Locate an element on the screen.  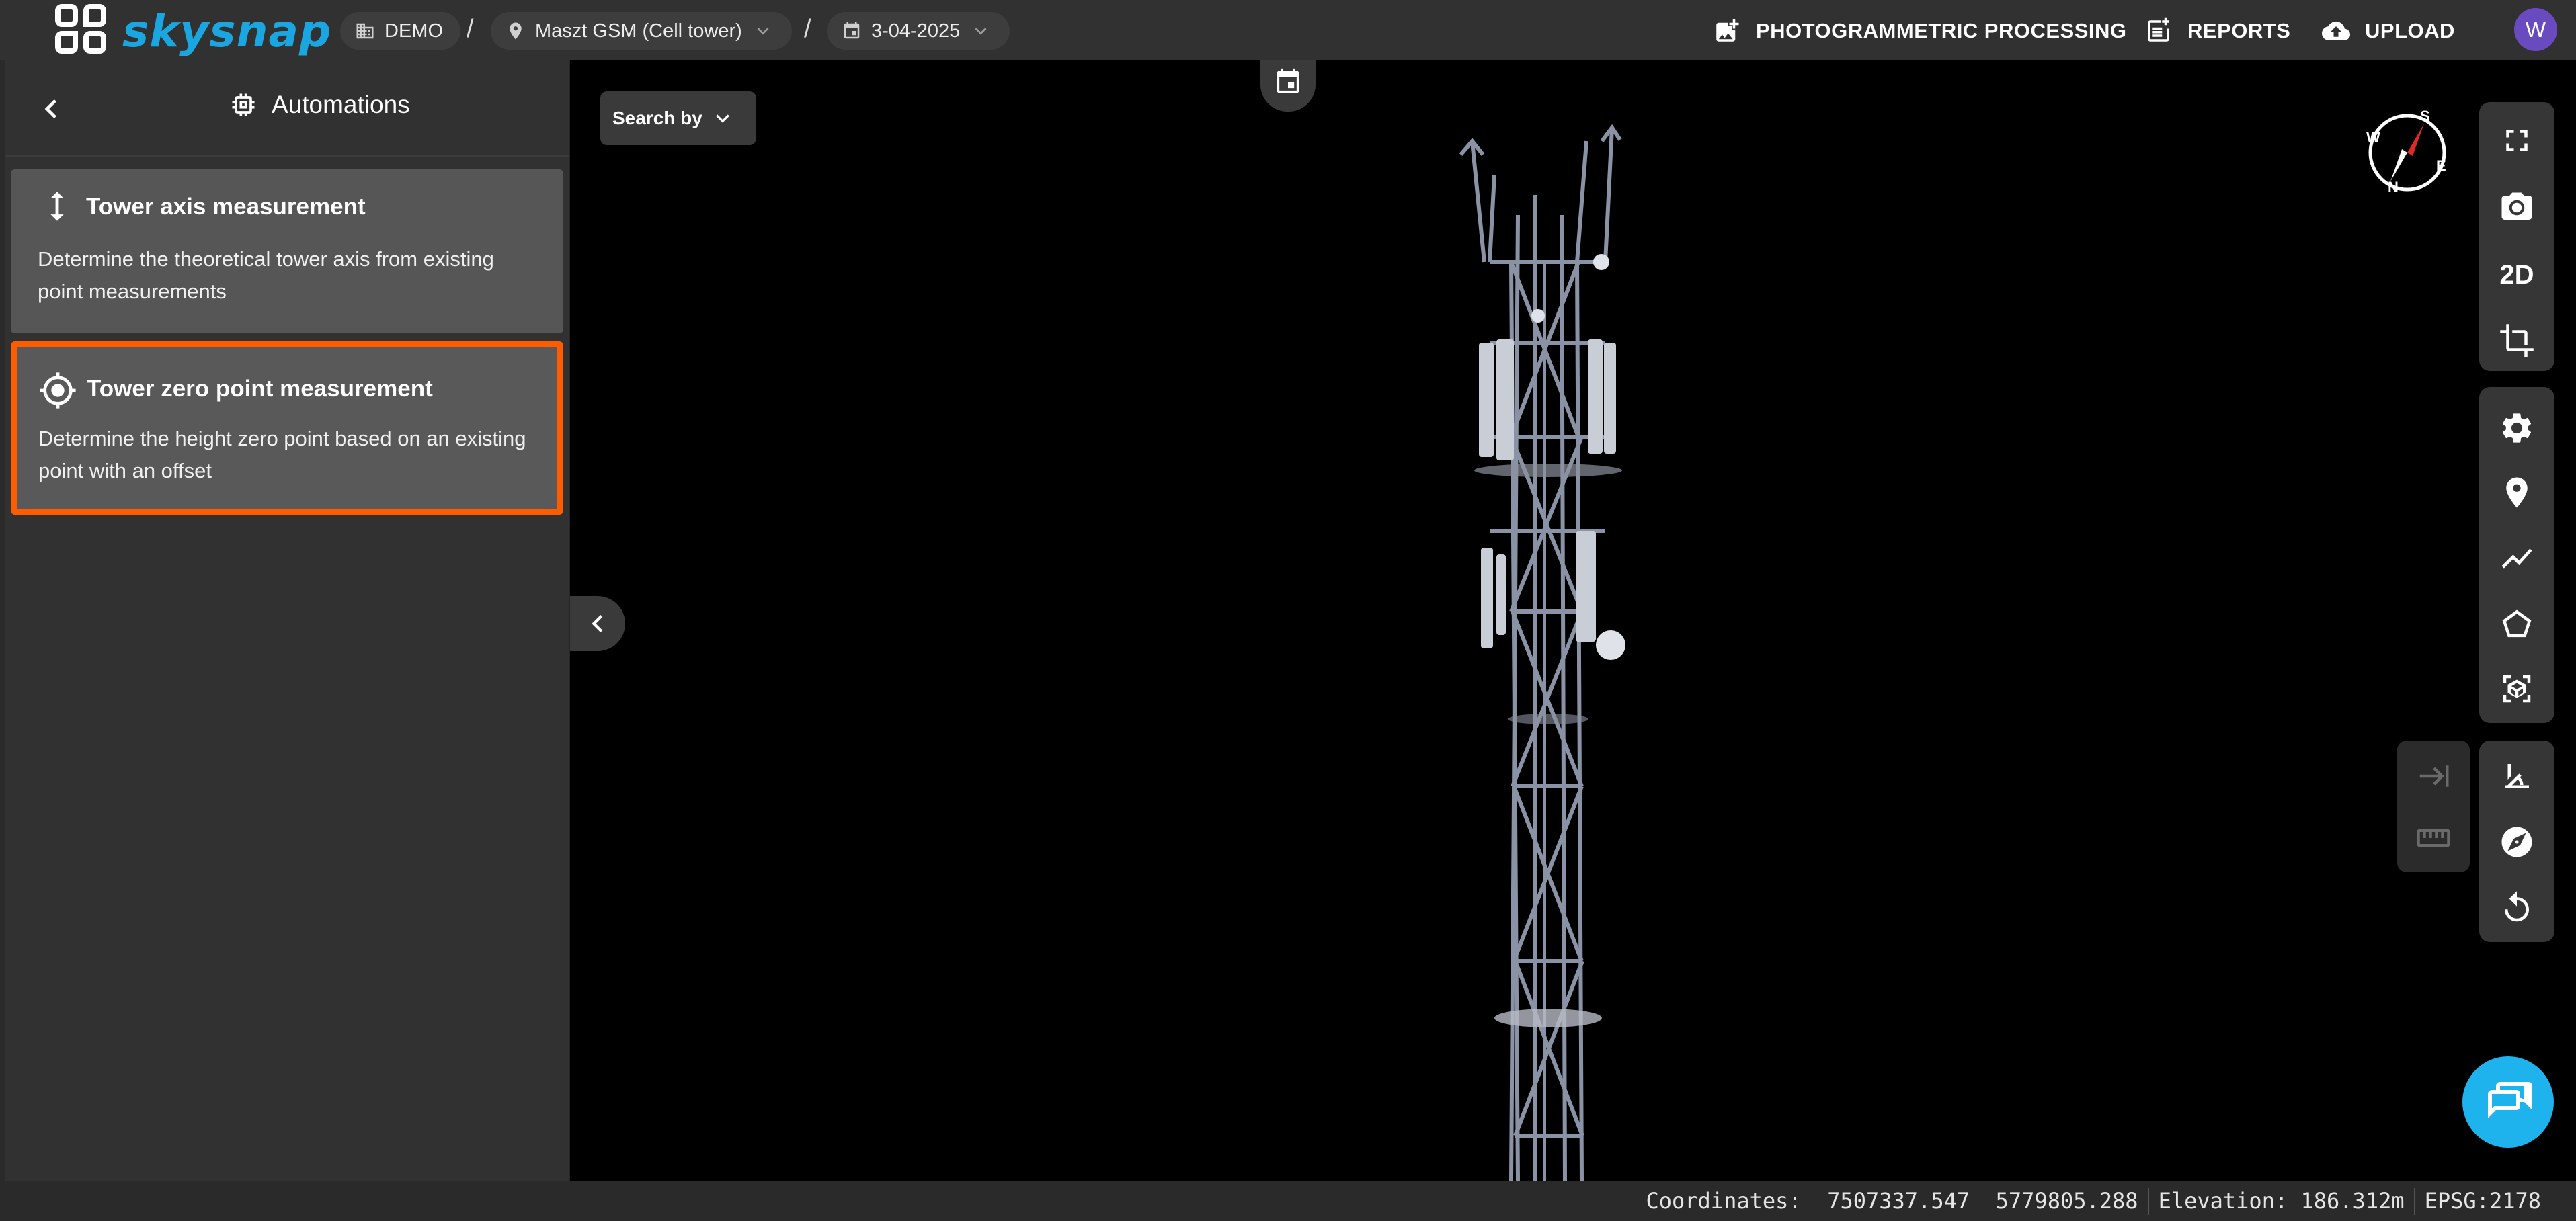
breadcrumb-project: Maszt GSM (Cell tower) is located at coordinates (641, 31).